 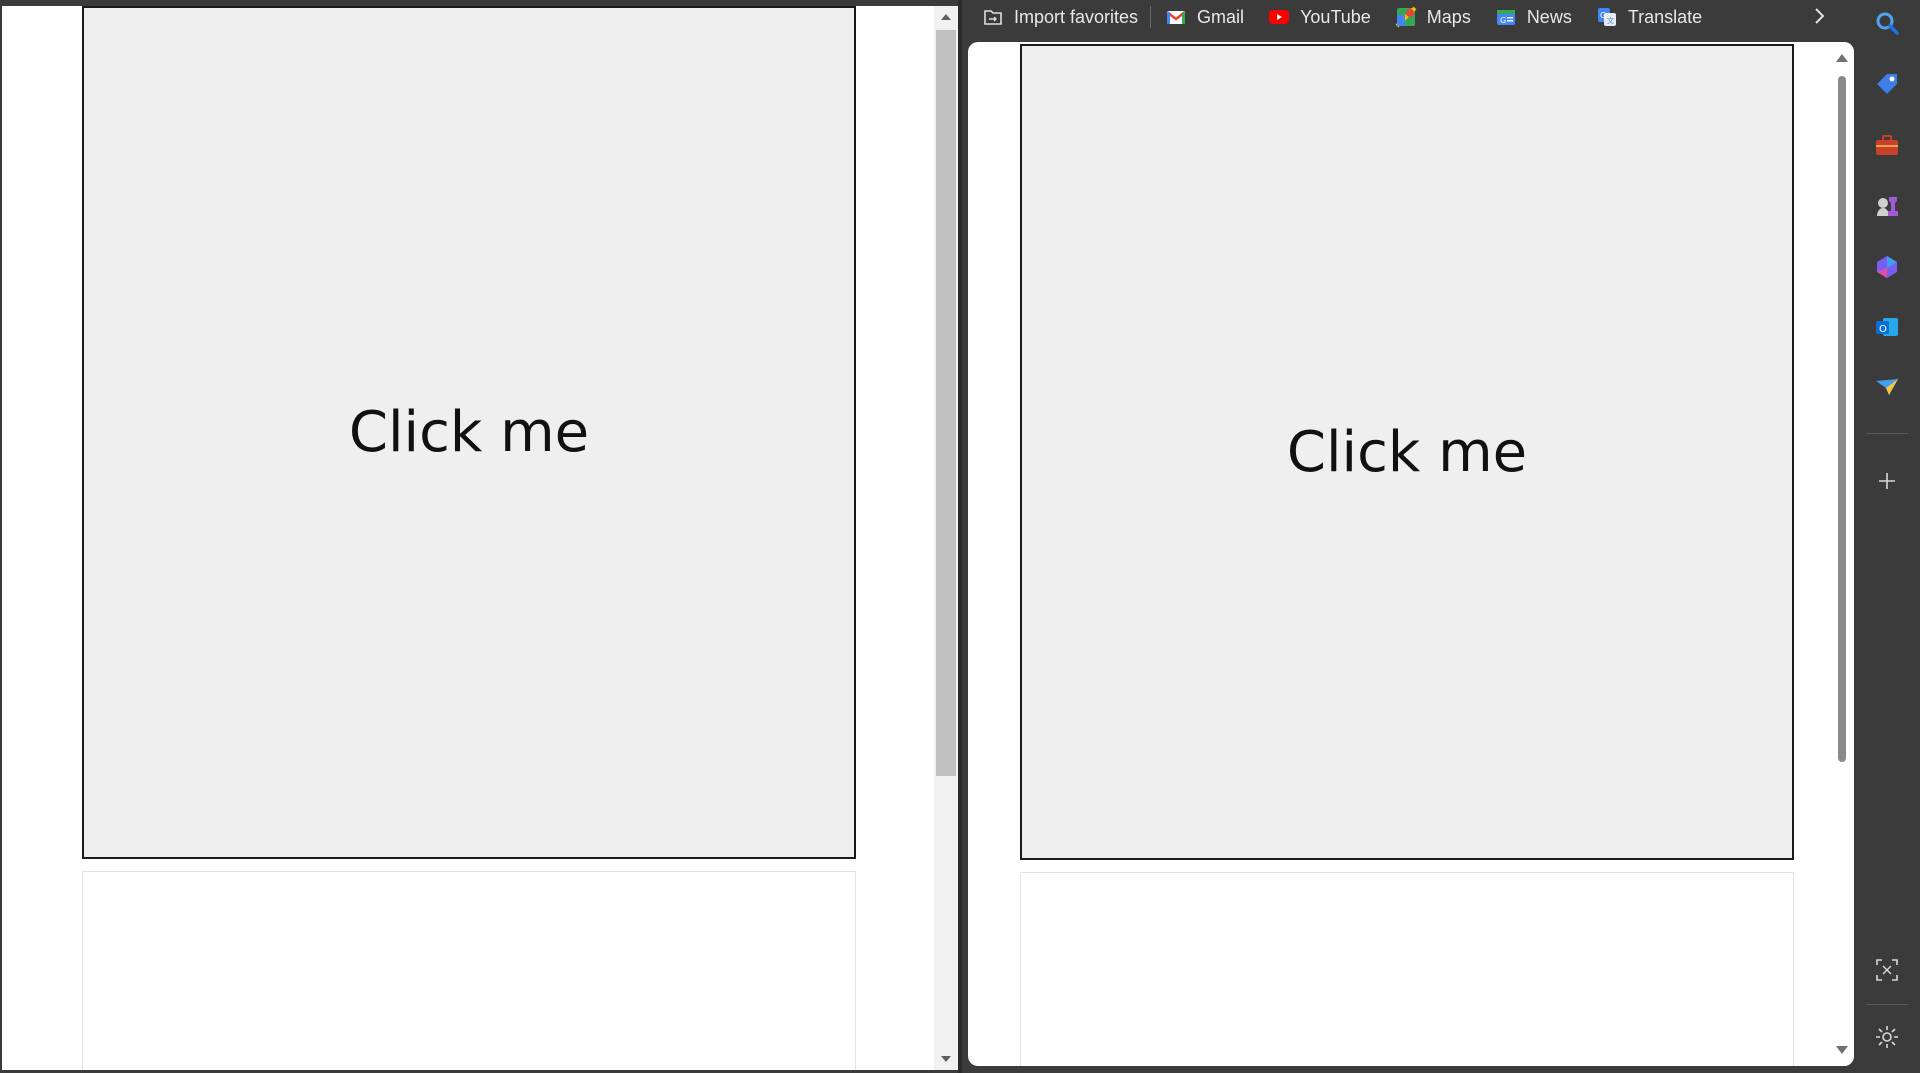 I want to click on chevron-right-icon, so click(x=1819, y=16).